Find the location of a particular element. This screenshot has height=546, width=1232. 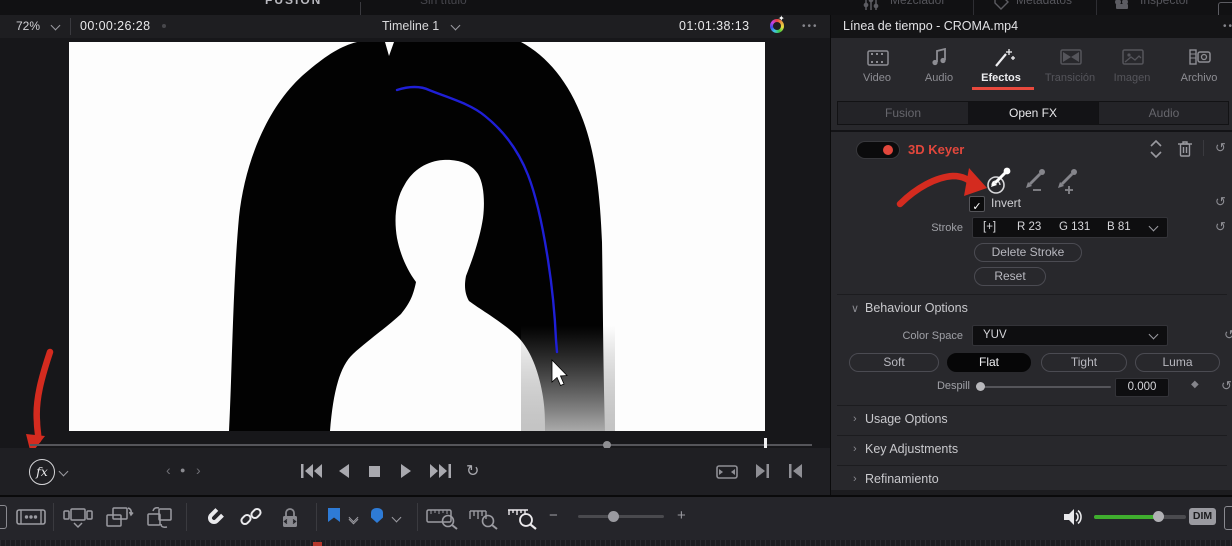

timeline-view-icon is located at coordinates (31, 517).